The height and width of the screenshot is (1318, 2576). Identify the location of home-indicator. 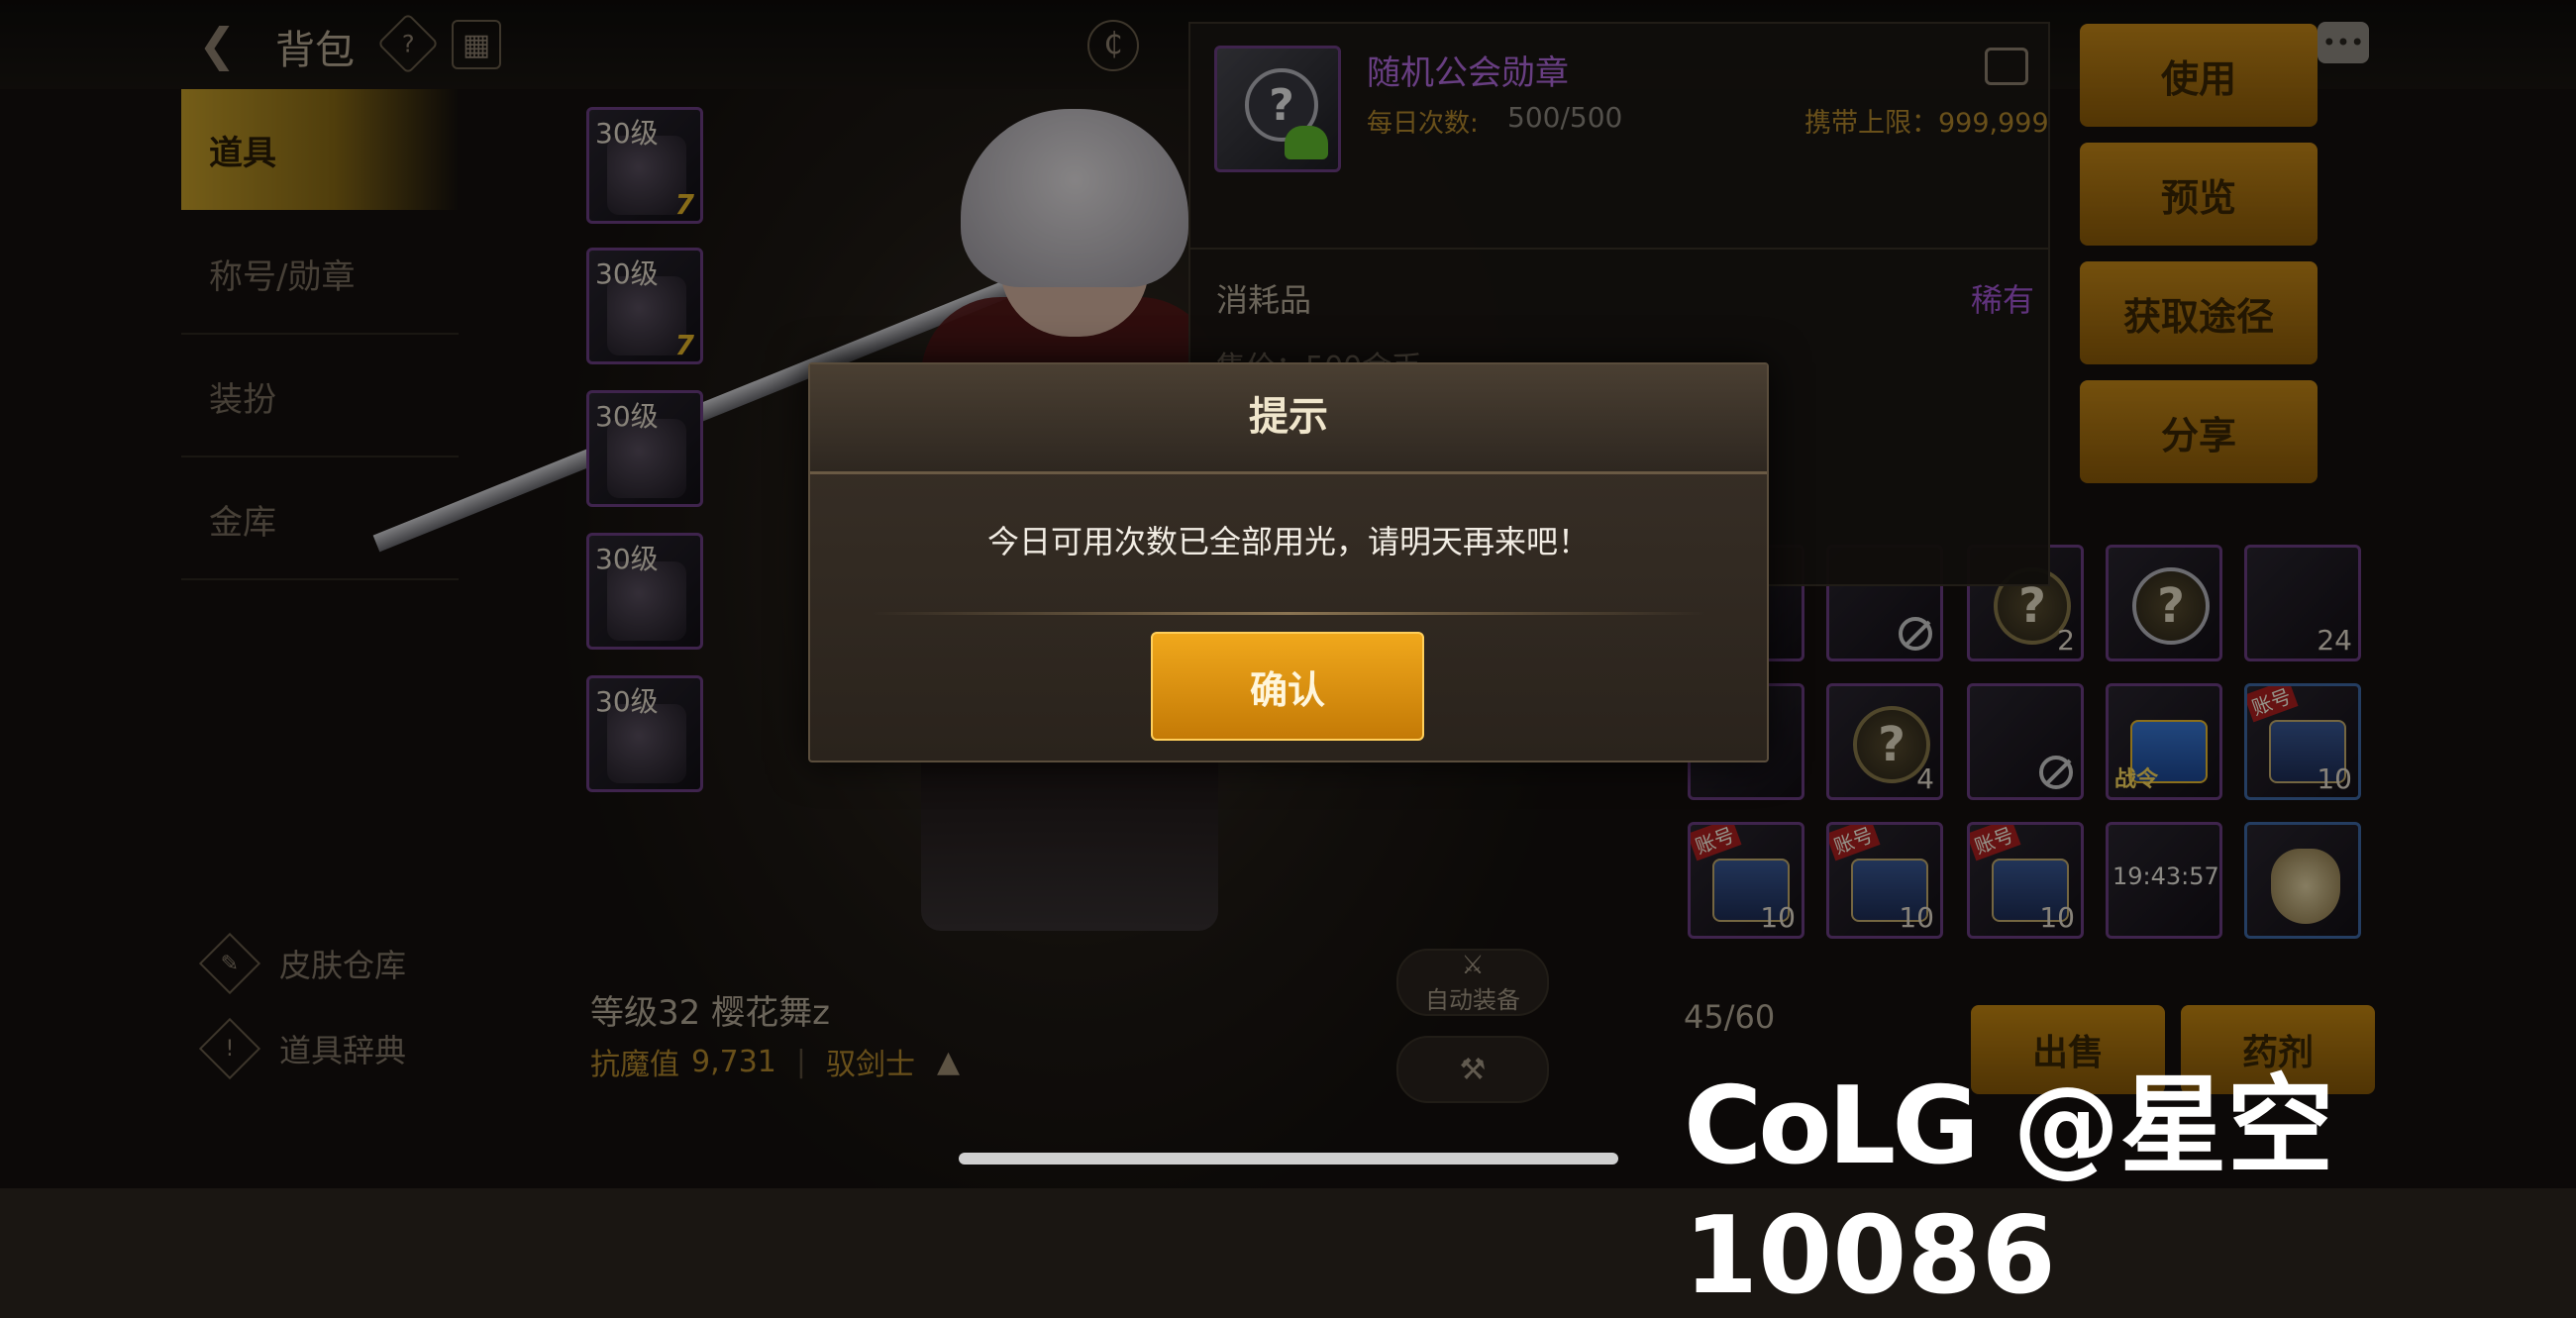
(1288, 1159).